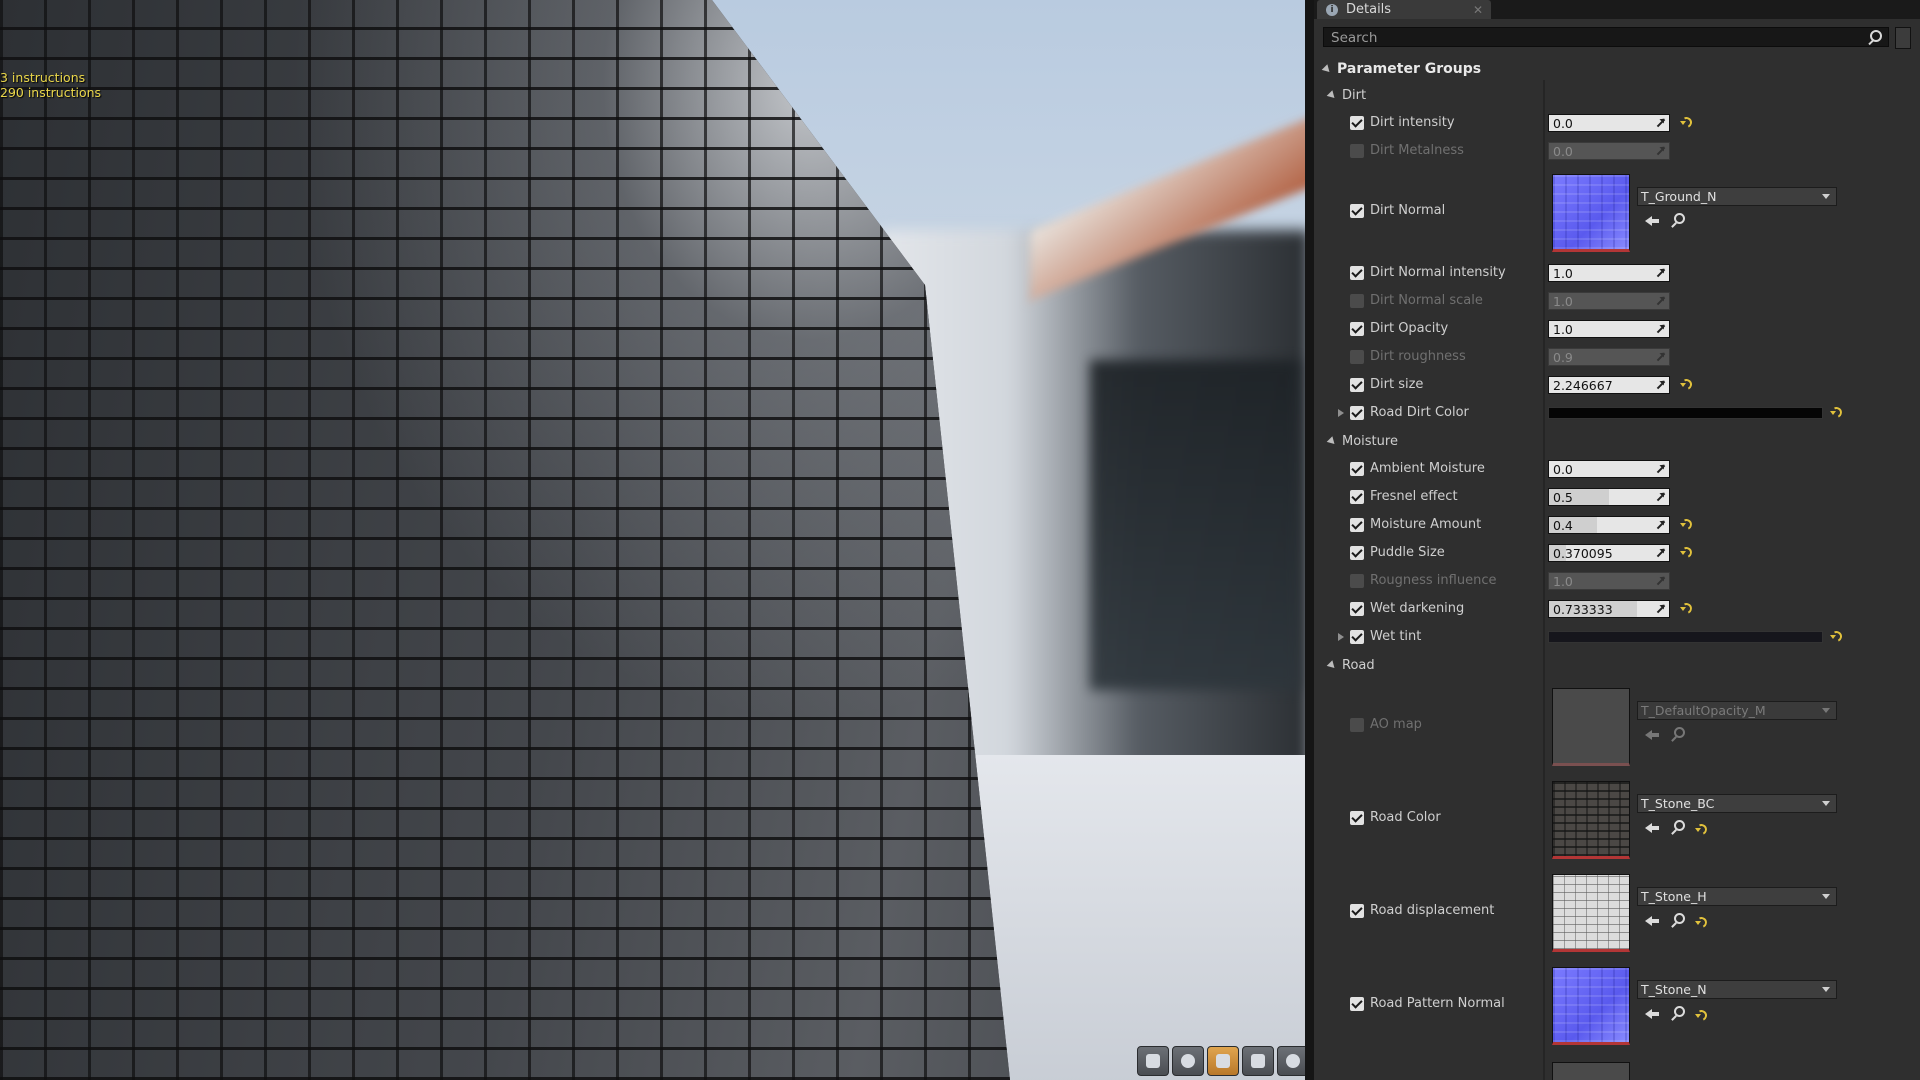 Image resolution: width=1920 pixels, height=1080 pixels. I want to click on asset-picker: T_Stone_H, so click(1737, 896).